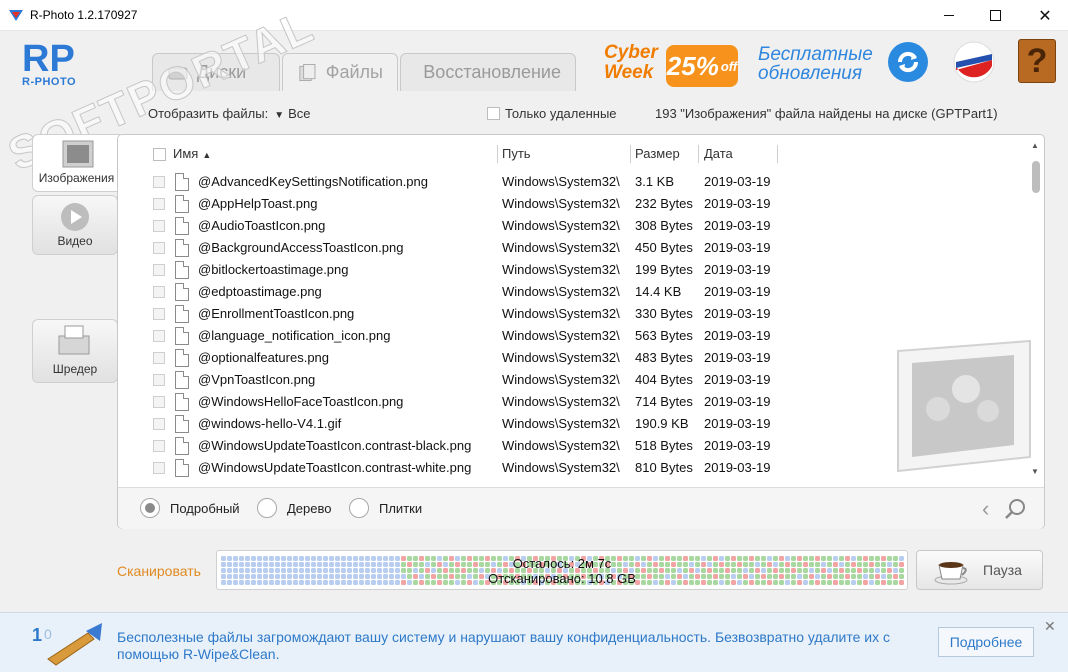 This screenshot has width=1068, height=672. What do you see at coordinates (74, 340) in the screenshot?
I see `shredder-icon` at bounding box center [74, 340].